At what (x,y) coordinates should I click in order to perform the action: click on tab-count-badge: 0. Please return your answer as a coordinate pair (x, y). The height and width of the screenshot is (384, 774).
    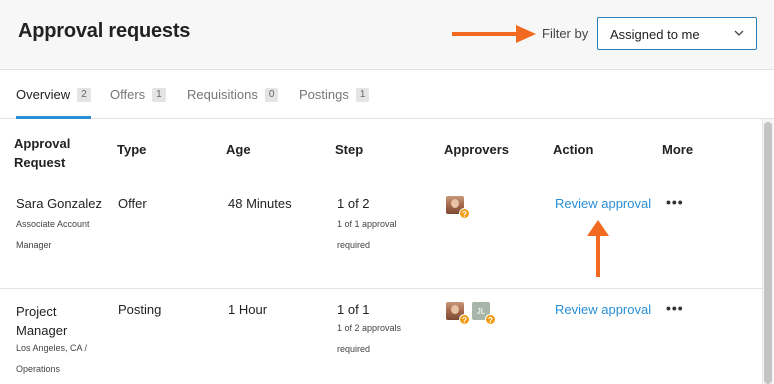
    Looking at the image, I should click on (271, 94).